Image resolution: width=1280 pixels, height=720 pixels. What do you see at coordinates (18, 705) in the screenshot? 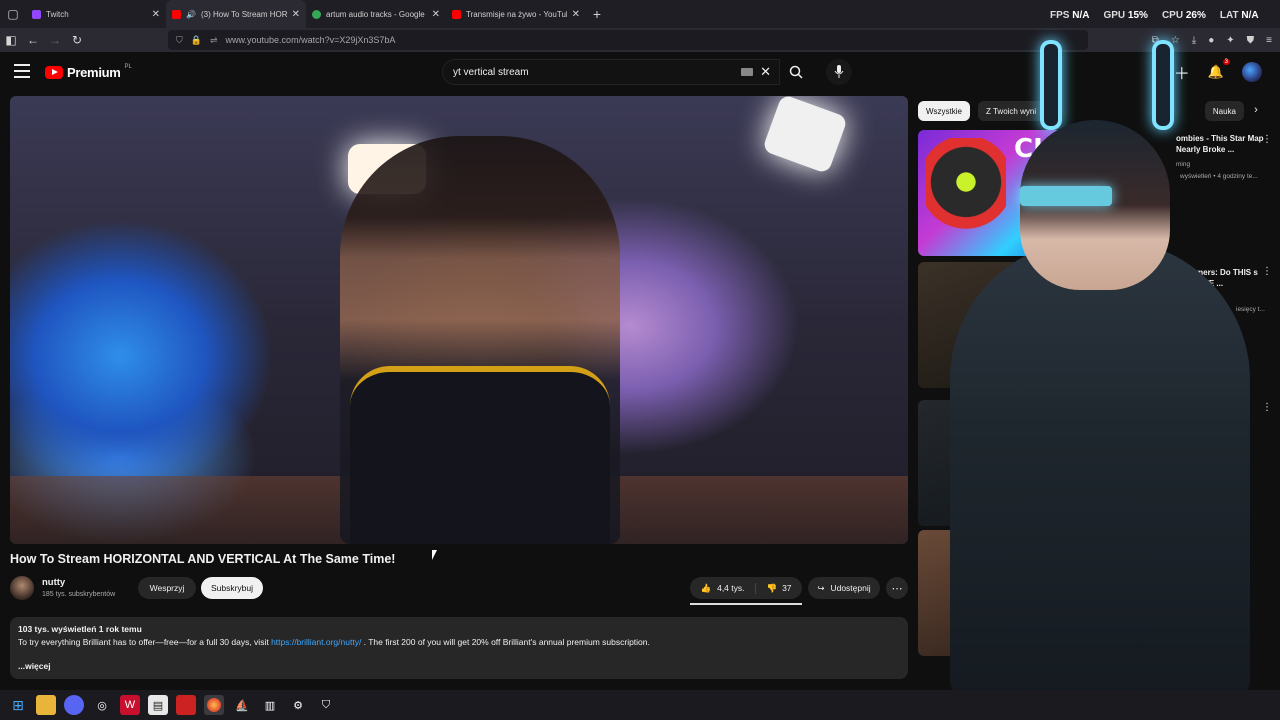
I see `windows-start-icon: ⊞` at bounding box center [18, 705].